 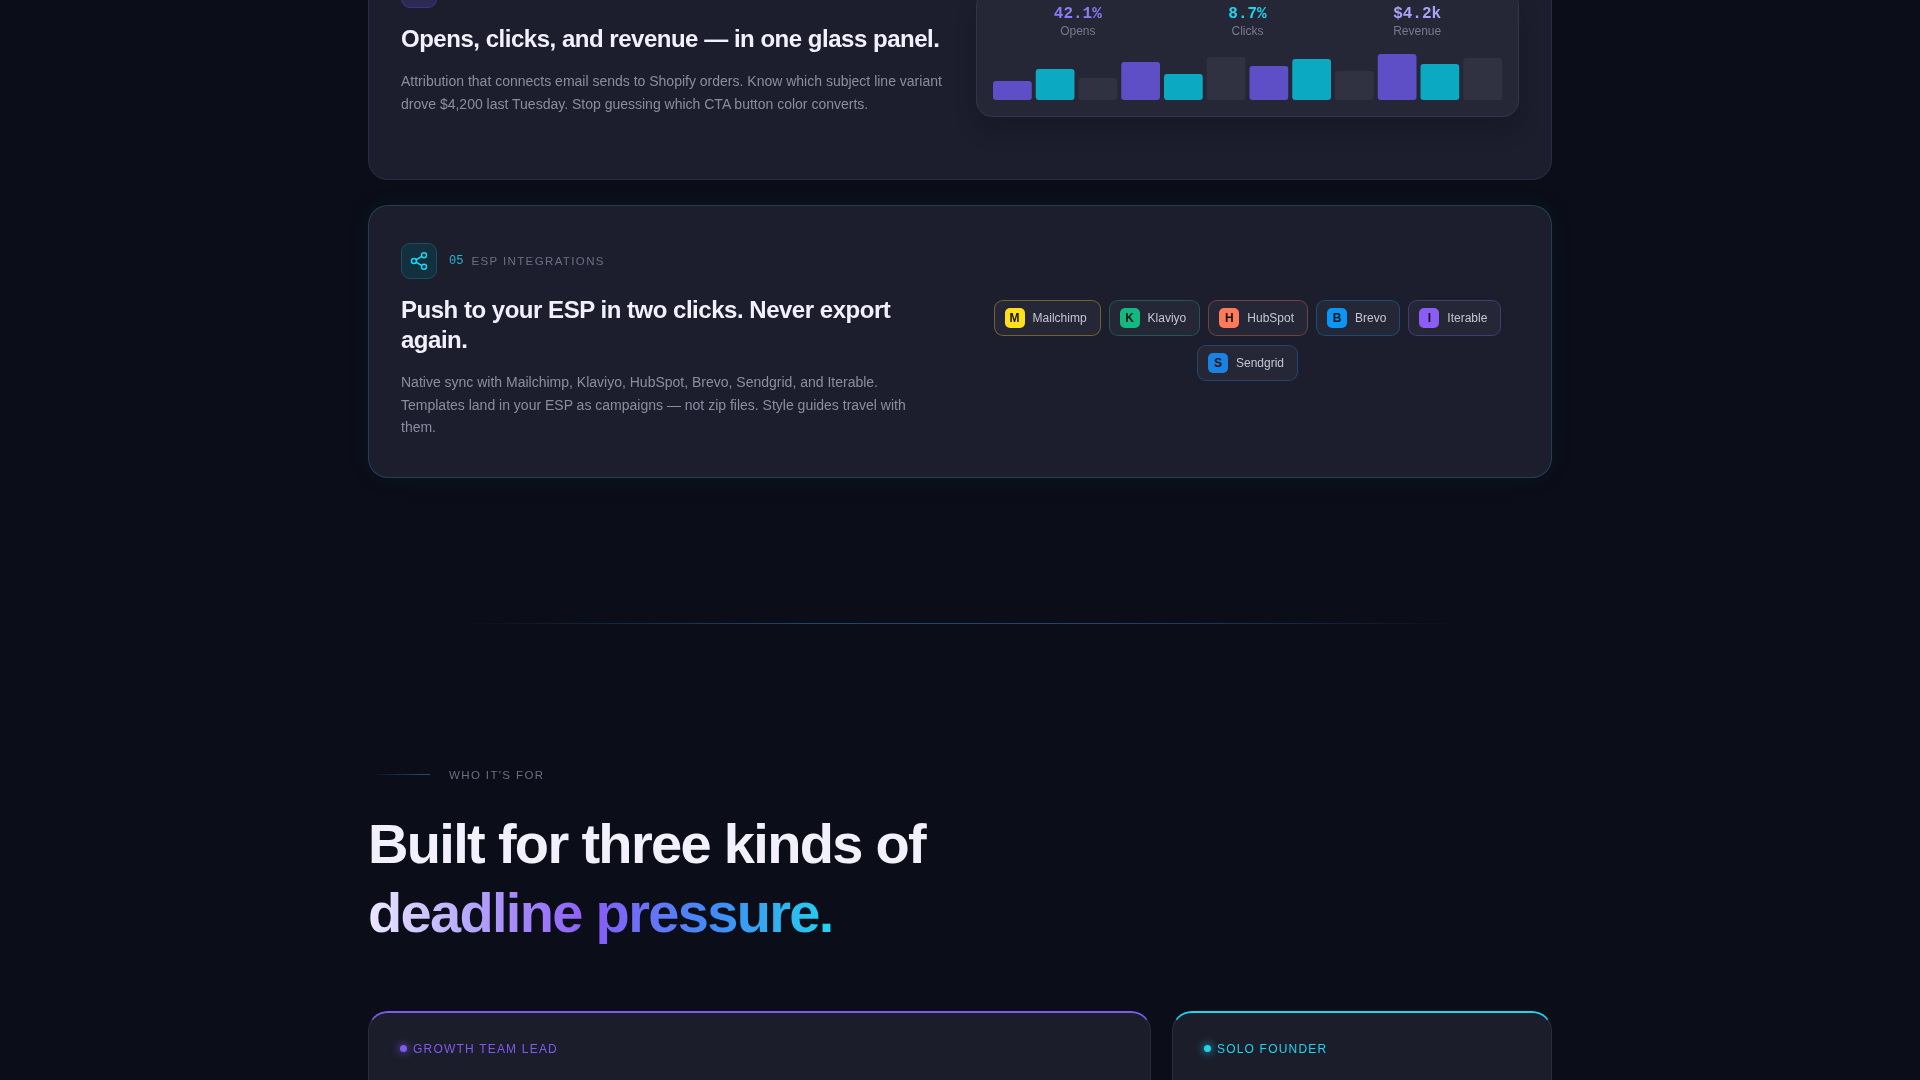 I want to click on brand-logo: H, so click(x=1229, y=318).